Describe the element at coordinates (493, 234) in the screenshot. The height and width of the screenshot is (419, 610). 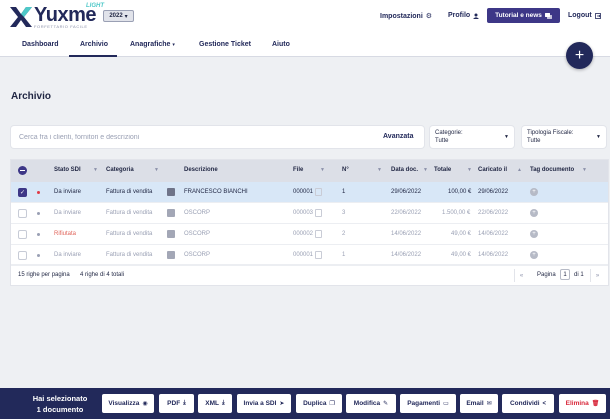
I see `cell-caricato: 14/06/2022` at that location.